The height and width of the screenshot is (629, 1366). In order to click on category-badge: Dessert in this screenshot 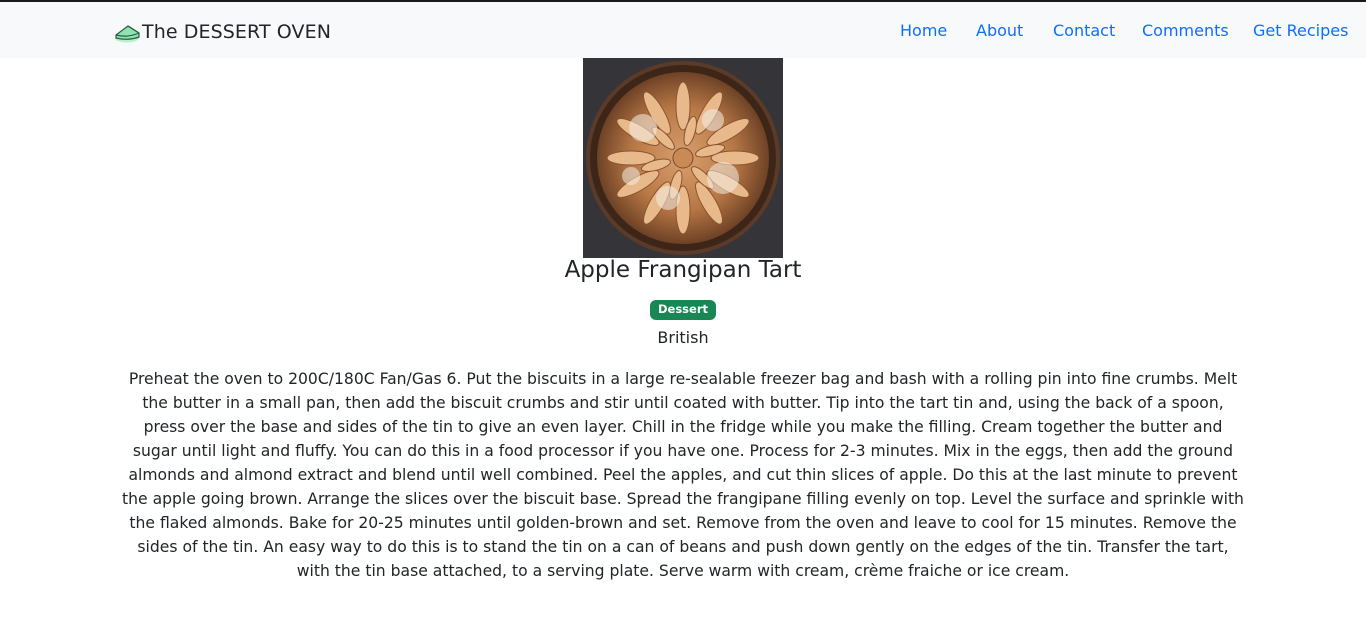, I will do `click(682, 310)`.